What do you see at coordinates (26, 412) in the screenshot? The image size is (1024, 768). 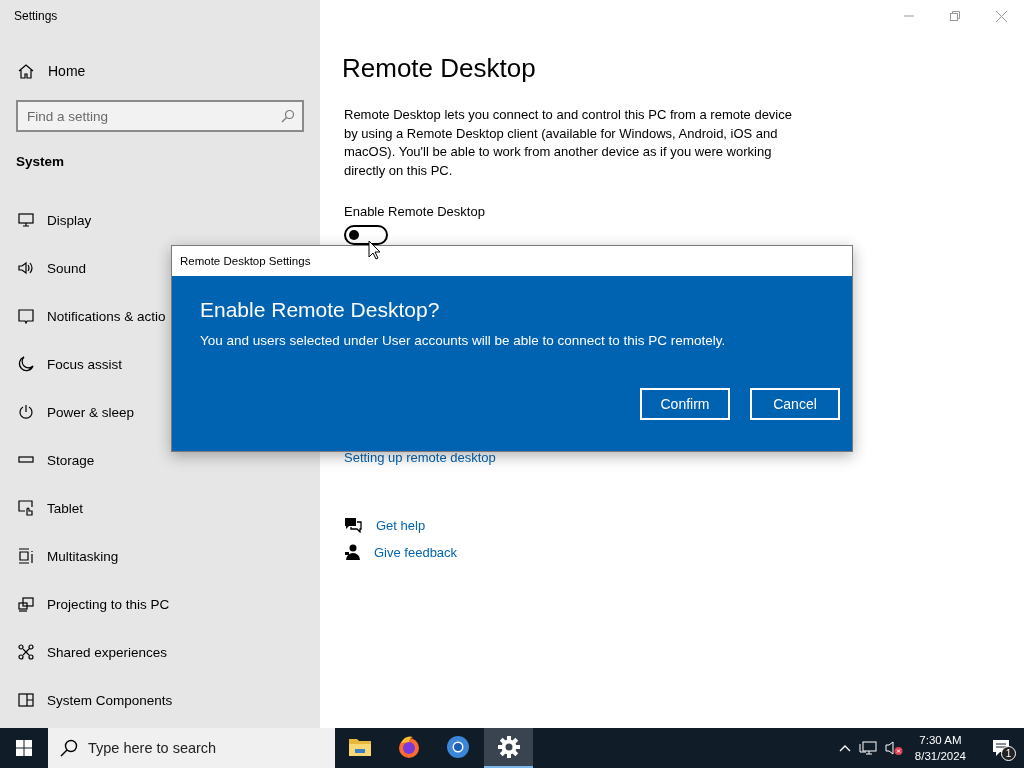 I see `power-icon` at bounding box center [26, 412].